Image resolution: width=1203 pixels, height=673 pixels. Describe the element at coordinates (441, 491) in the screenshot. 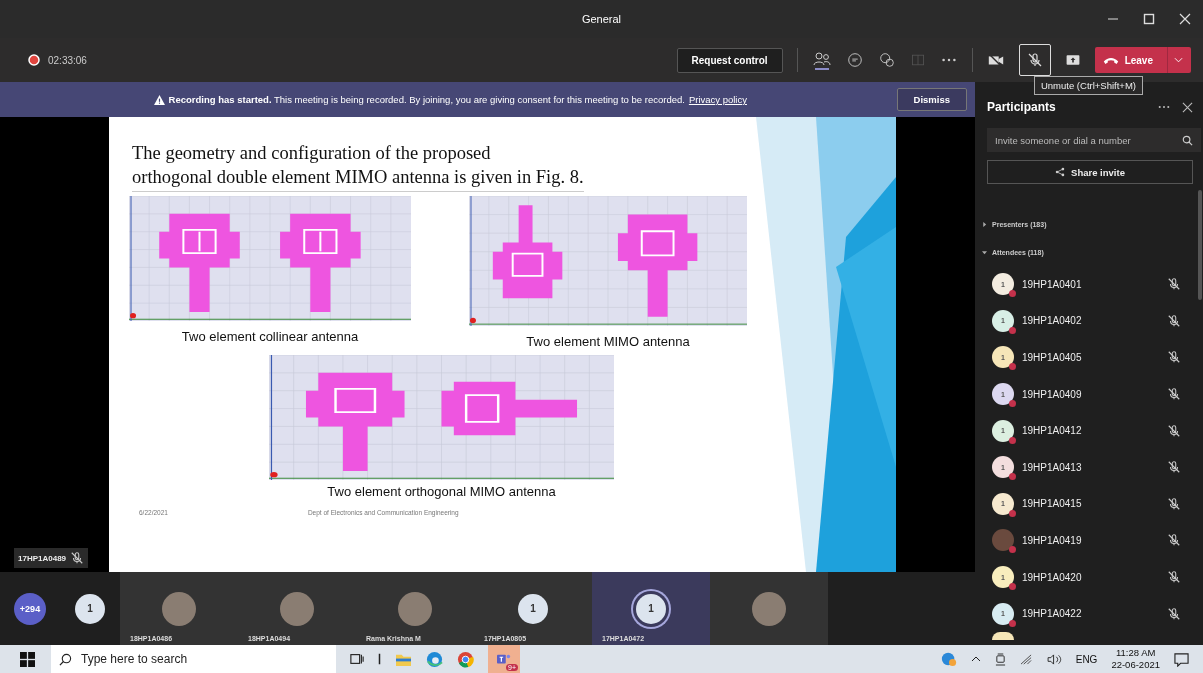

I see `figure-caption: Two element orthogonal MIMO antenna` at that location.